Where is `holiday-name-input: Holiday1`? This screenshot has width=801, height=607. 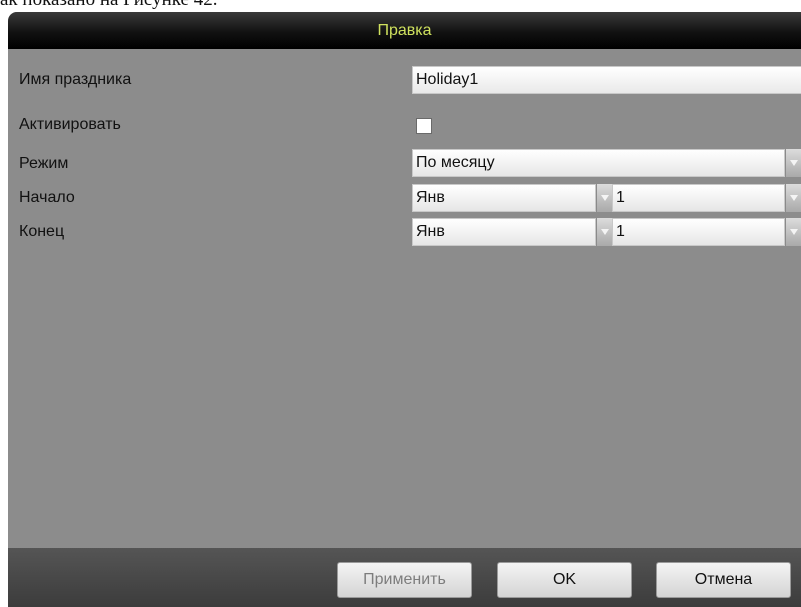
holiday-name-input: Holiday1 is located at coordinates (606, 80).